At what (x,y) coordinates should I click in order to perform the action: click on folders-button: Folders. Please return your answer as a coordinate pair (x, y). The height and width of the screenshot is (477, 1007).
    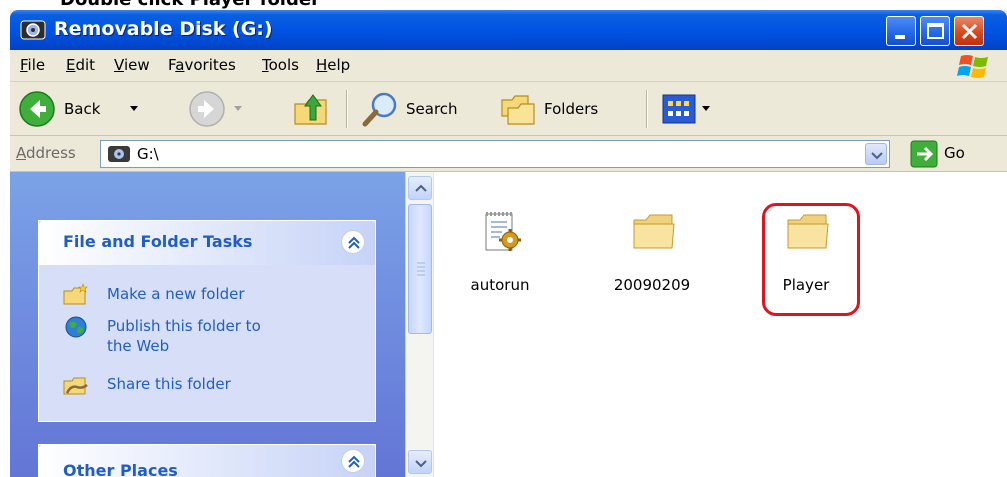
    Looking at the image, I should click on (564, 109).